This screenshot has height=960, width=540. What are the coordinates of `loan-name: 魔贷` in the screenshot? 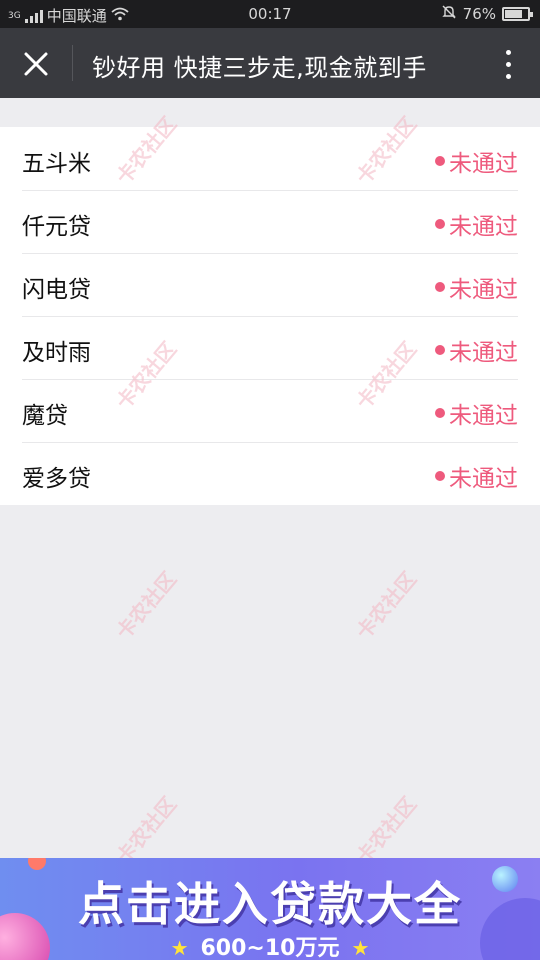 It's located at (45, 416).